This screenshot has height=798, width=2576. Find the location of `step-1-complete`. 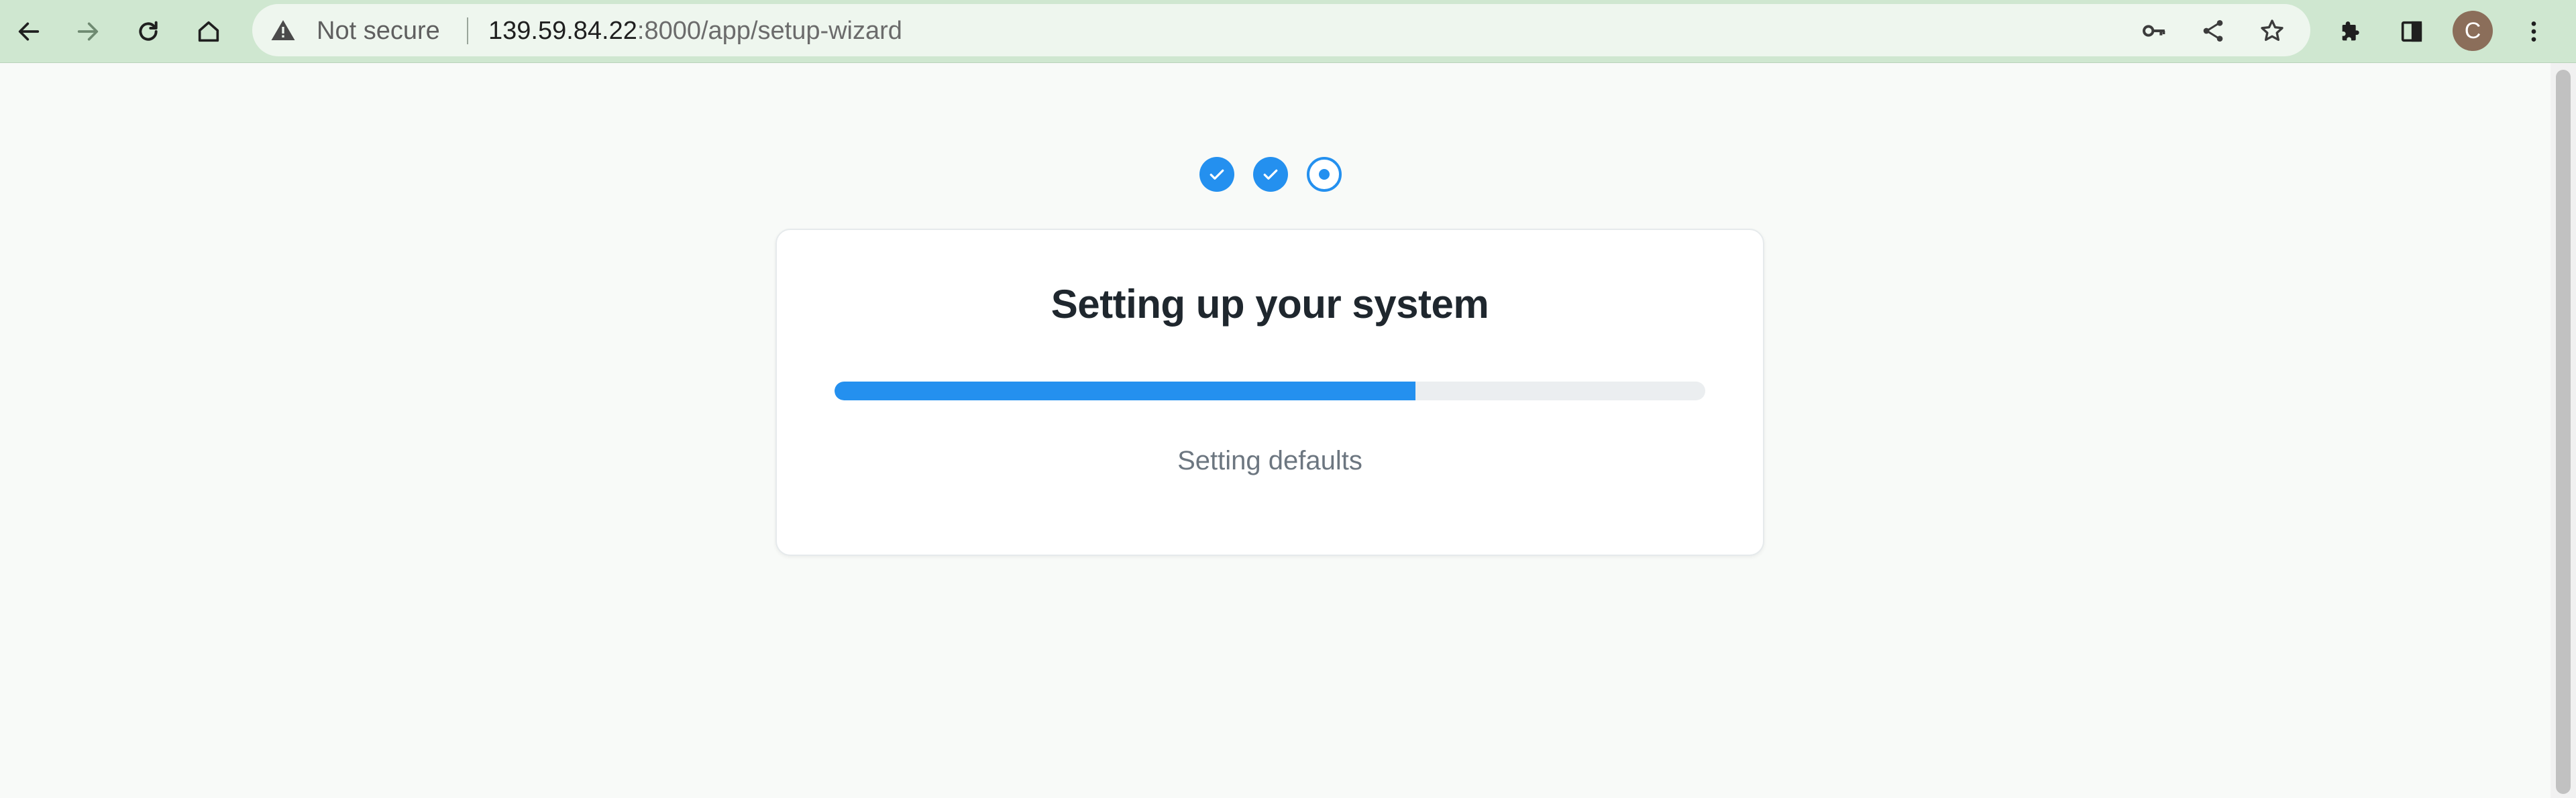

step-1-complete is located at coordinates (1216, 174).